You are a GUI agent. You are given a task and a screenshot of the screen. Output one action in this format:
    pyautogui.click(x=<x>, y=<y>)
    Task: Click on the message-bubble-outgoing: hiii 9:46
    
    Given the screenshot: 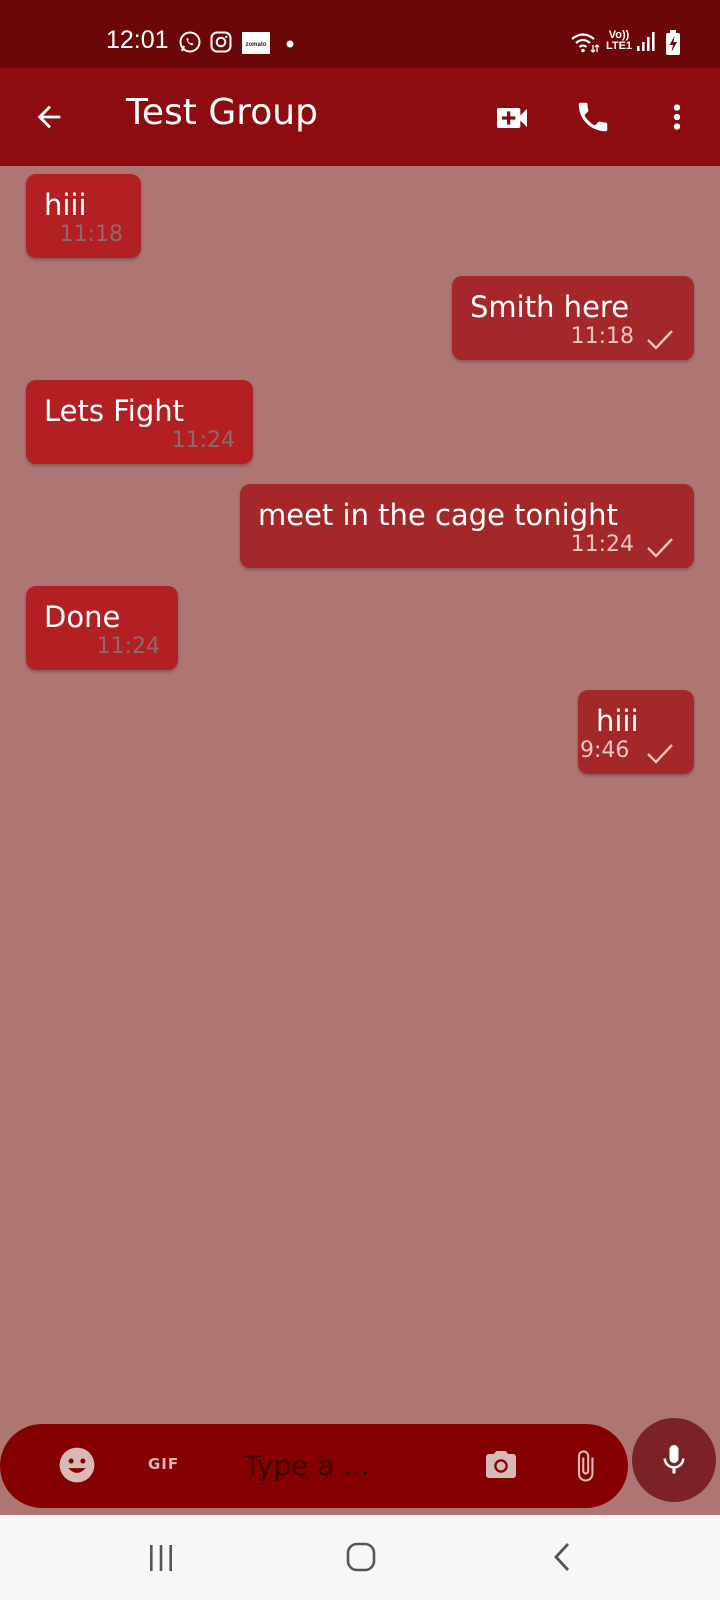 What is the action you would take?
    pyautogui.click(x=636, y=732)
    